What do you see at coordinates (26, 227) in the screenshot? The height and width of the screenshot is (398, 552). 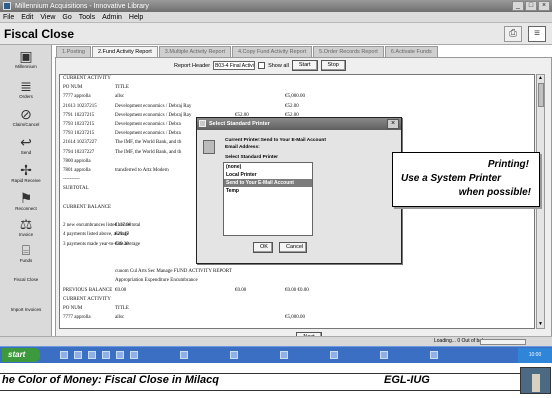 I see `sidebar-item-invoice: ⚖ Invoice` at bounding box center [26, 227].